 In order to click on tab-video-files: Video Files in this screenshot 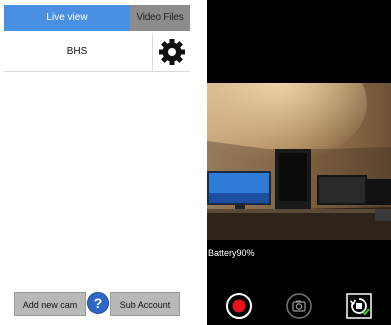, I will do `click(160, 18)`.